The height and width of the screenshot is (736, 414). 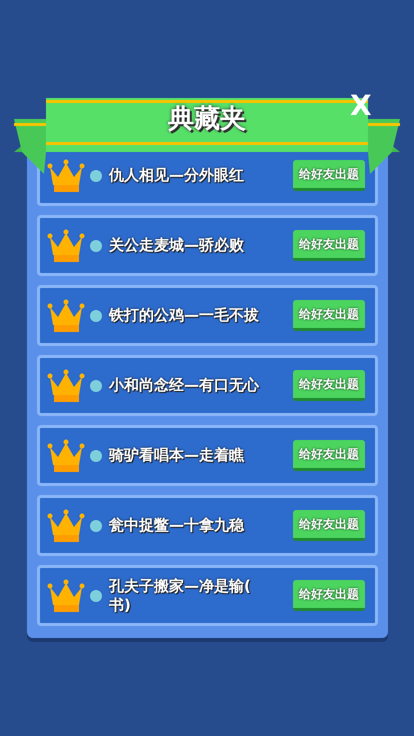 What do you see at coordinates (207, 119) in the screenshot?
I see `dialog-title: 典藏夹` at bounding box center [207, 119].